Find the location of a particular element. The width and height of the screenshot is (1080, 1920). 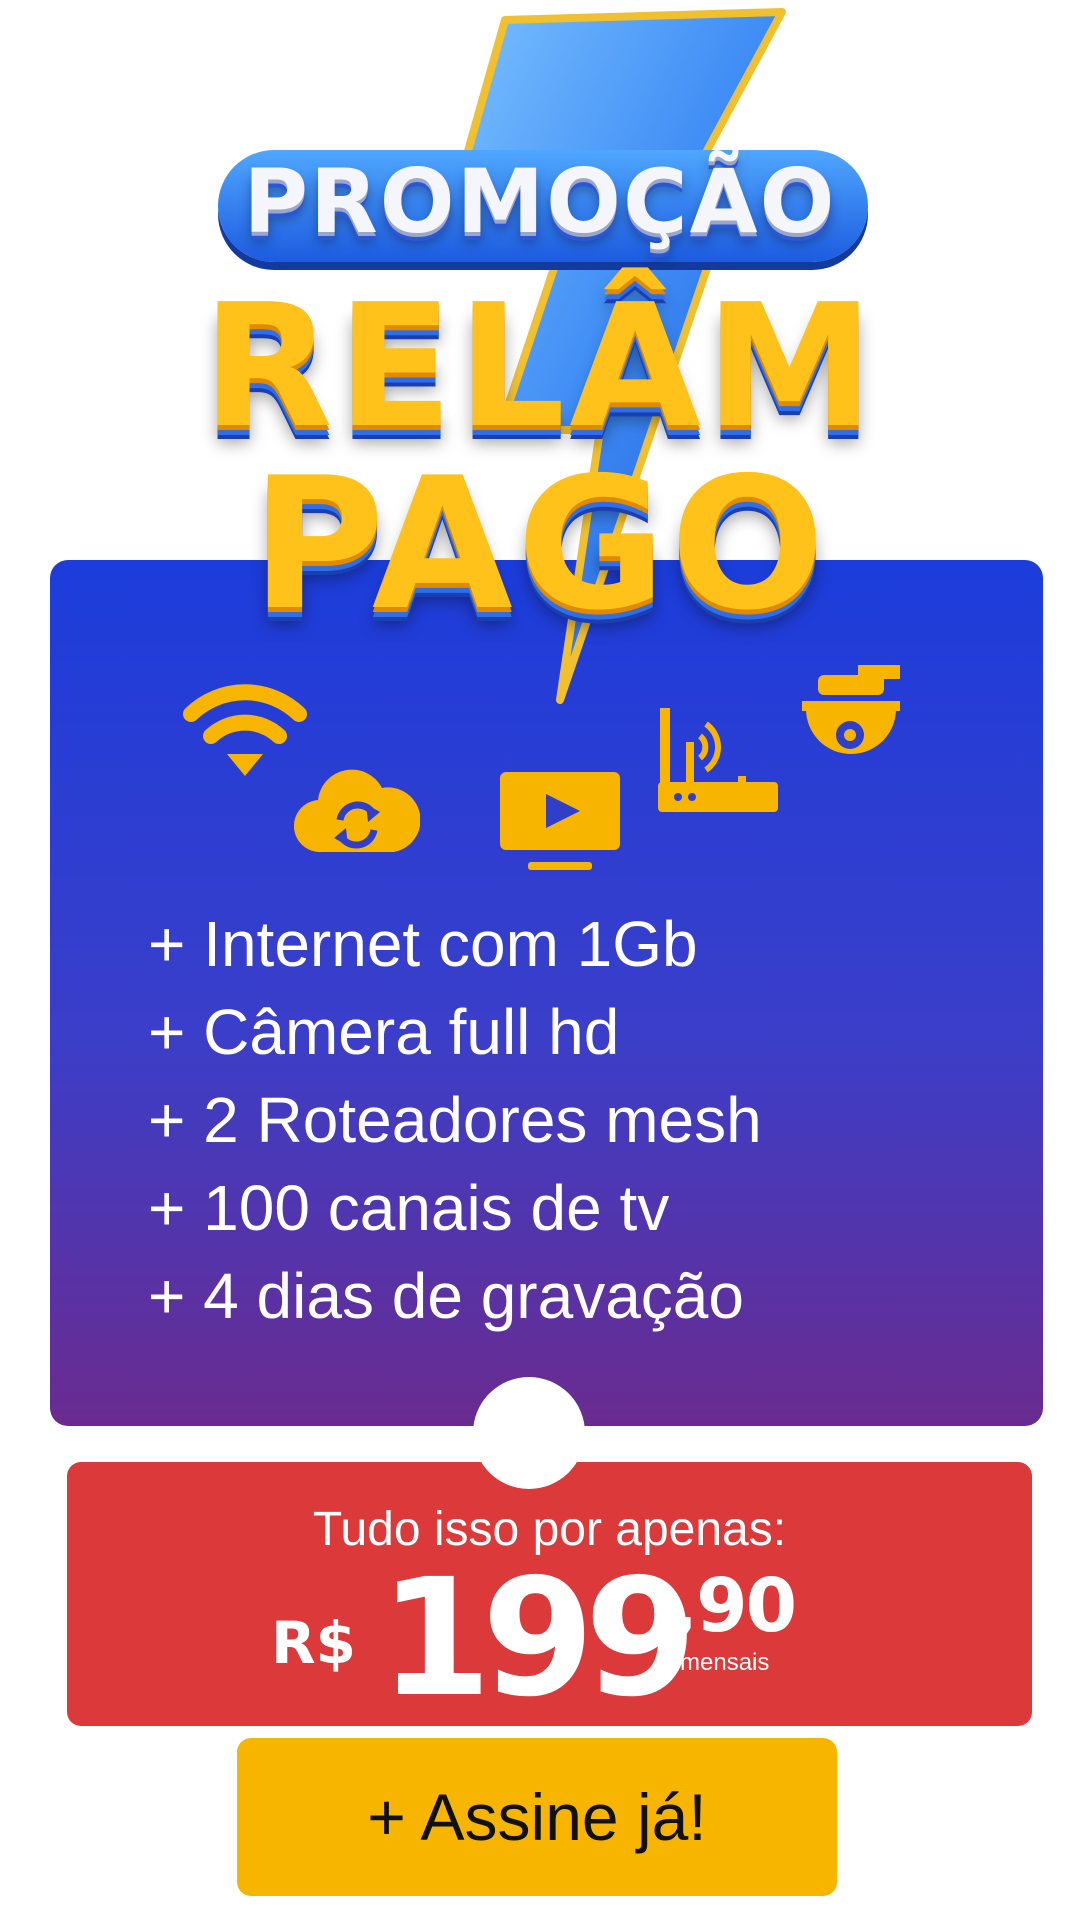

security-camera-icon is located at coordinates (851, 709).